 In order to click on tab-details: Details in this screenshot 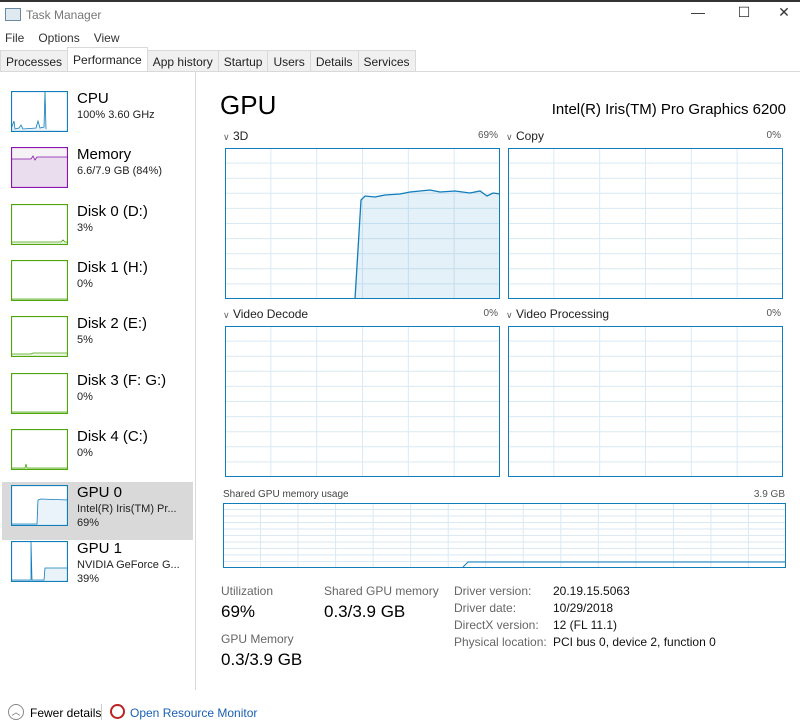, I will do `click(334, 60)`.